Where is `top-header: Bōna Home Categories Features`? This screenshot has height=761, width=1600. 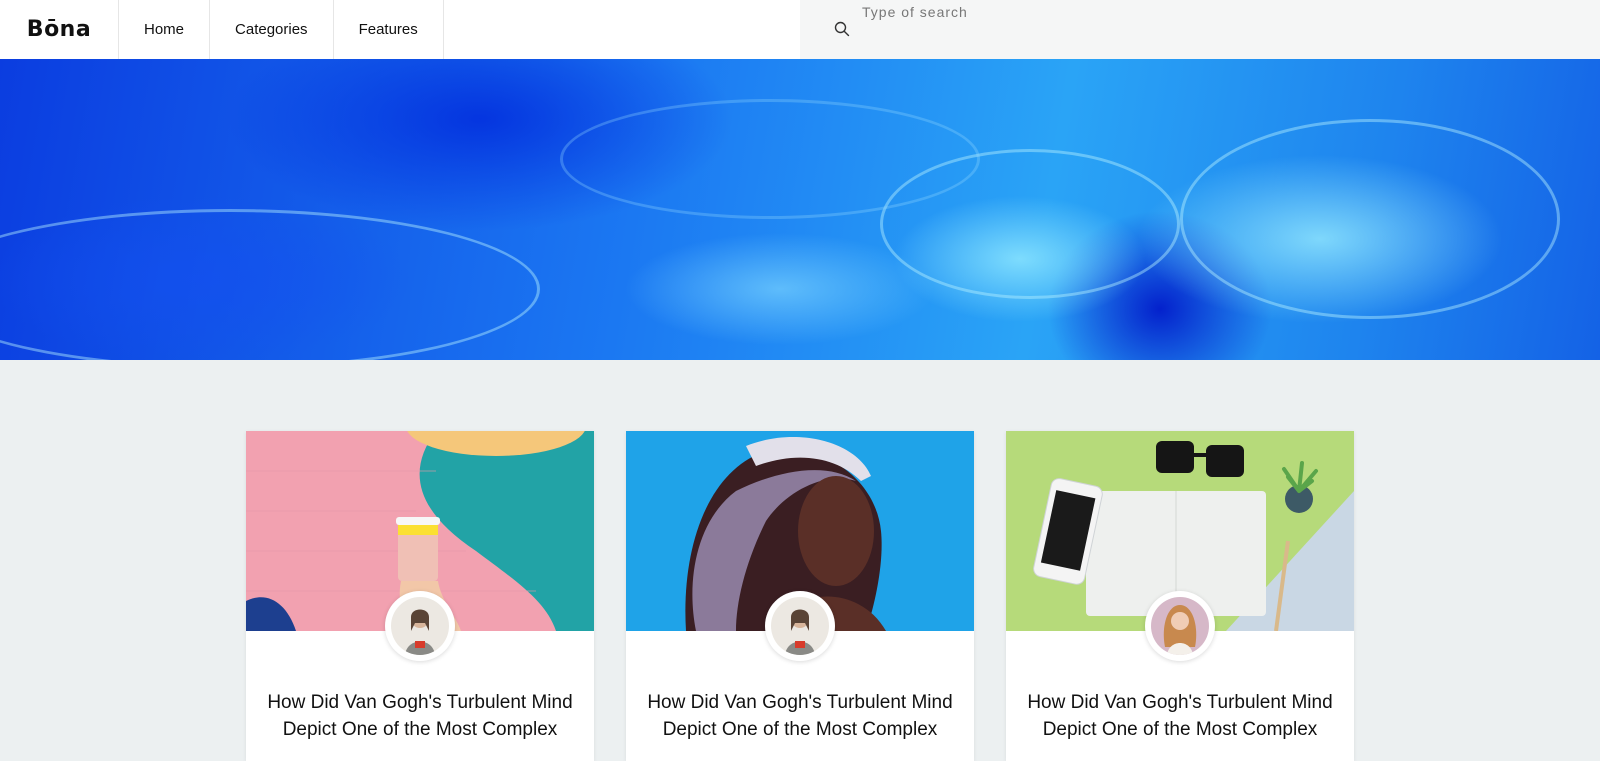 top-header: Bōna Home Categories Features is located at coordinates (800, 29).